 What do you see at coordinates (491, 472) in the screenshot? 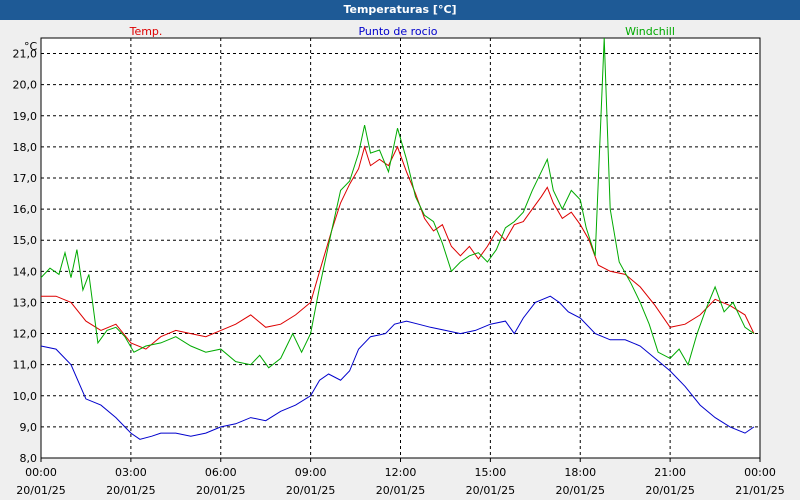
I see `x-tick-time: 15:00` at bounding box center [491, 472].